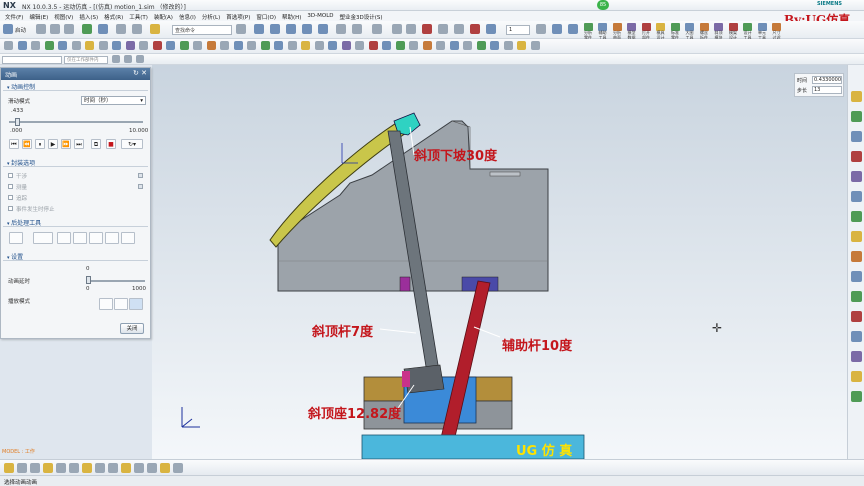  I want to click on fast-forward-icon, so click(459, 29).